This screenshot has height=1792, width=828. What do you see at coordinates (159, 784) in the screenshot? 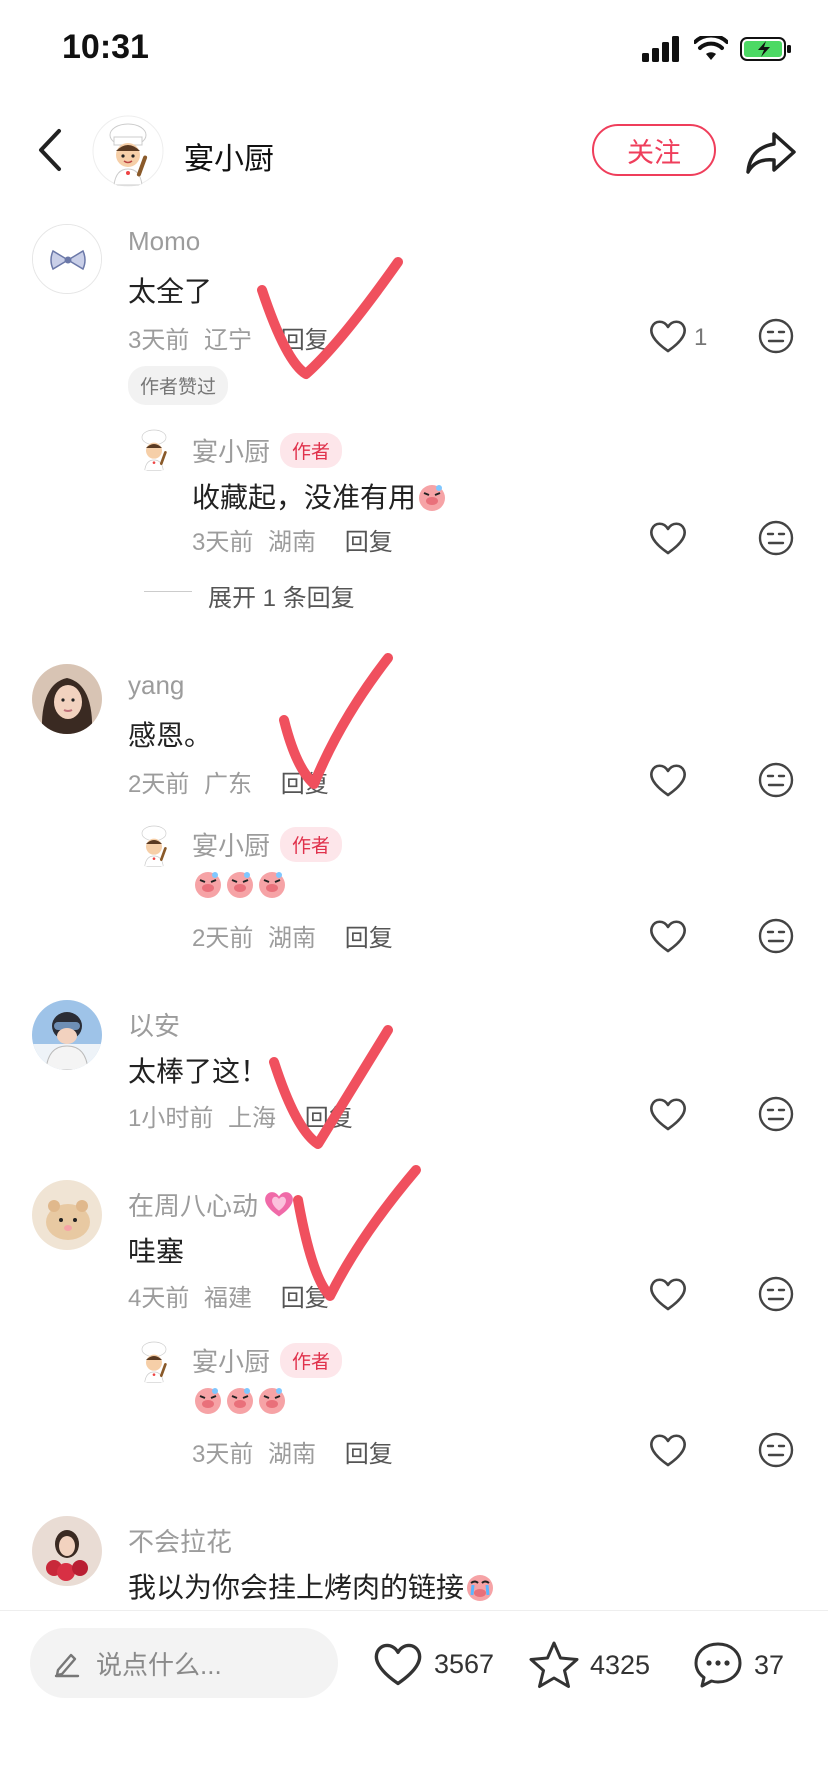
I see `comment-time: 2天前` at bounding box center [159, 784].